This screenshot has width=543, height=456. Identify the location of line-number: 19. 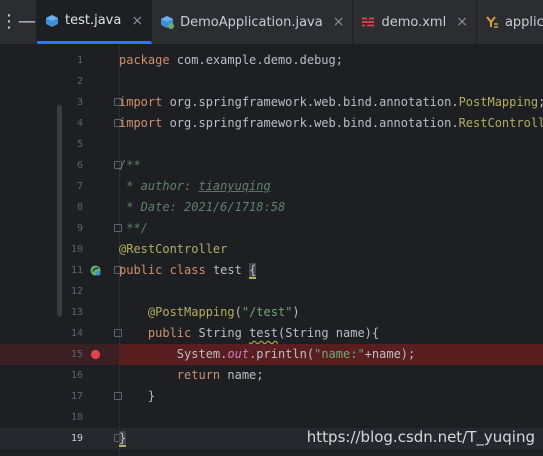
(76, 438).